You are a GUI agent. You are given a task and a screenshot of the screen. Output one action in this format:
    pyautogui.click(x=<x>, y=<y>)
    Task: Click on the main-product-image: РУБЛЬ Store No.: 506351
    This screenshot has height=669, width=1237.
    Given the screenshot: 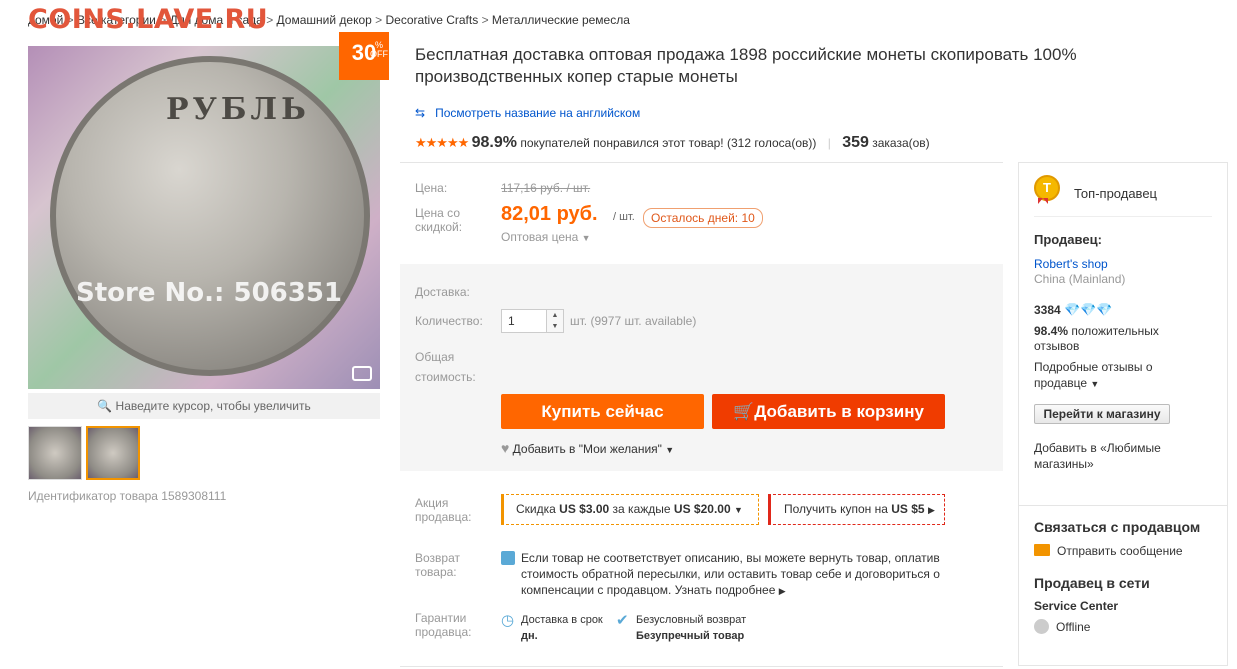 What is the action you would take?
    pyautogui.click(x=204, y=217)
    